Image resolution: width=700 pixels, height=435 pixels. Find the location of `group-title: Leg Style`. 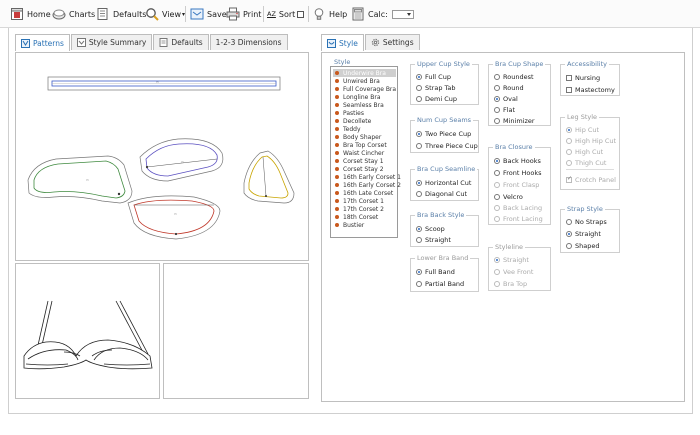

group-title: Leg Style is located at coordinates (582, 117).